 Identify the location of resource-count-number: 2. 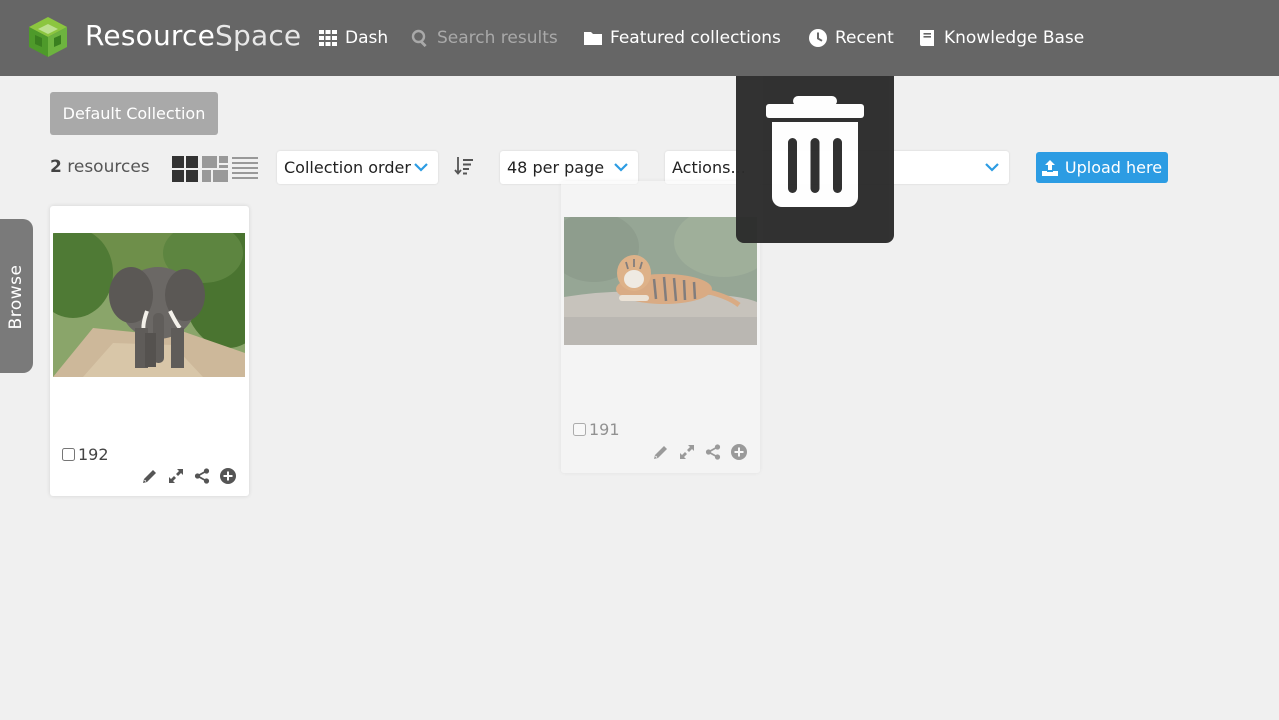
(56, 167).